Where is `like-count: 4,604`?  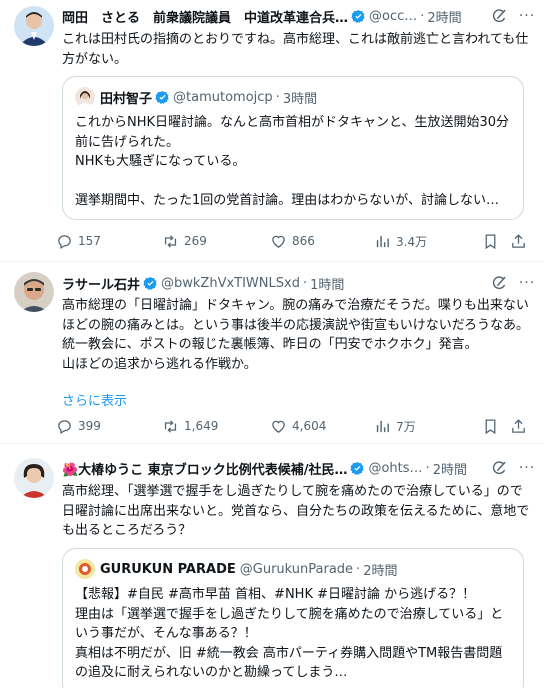
like-count: 4,604 is located at coordinates (309, 426).